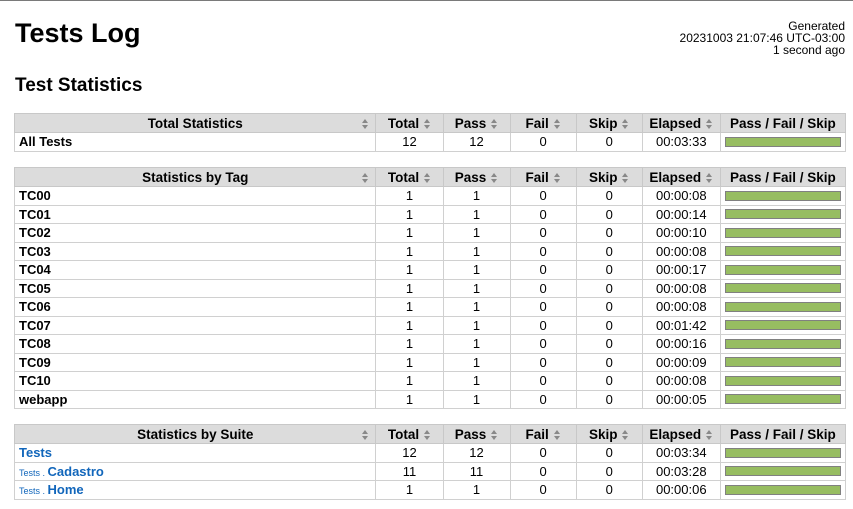 The width and height of the screenshot is (853, 509). What do you see at coordinates (195, 434) in the screenshot?
I see `column-header-name: Statistics by Suite` at bounding box center [195, 434].